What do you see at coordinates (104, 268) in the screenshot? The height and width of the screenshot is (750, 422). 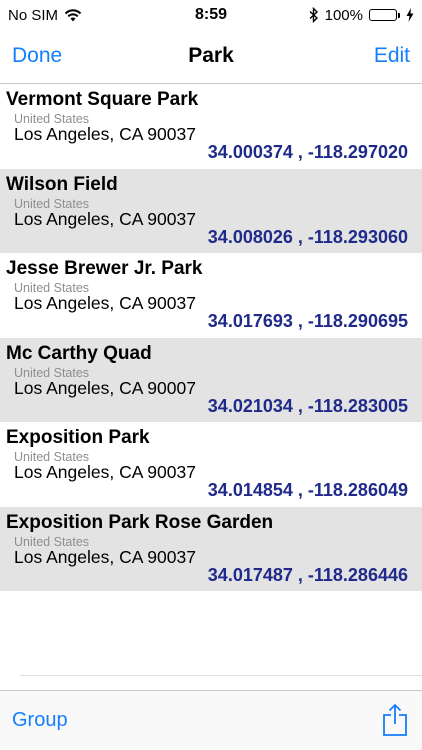 I see `item-name: Jesse Brewer Jr. Park` at bounding box center [104, 268].